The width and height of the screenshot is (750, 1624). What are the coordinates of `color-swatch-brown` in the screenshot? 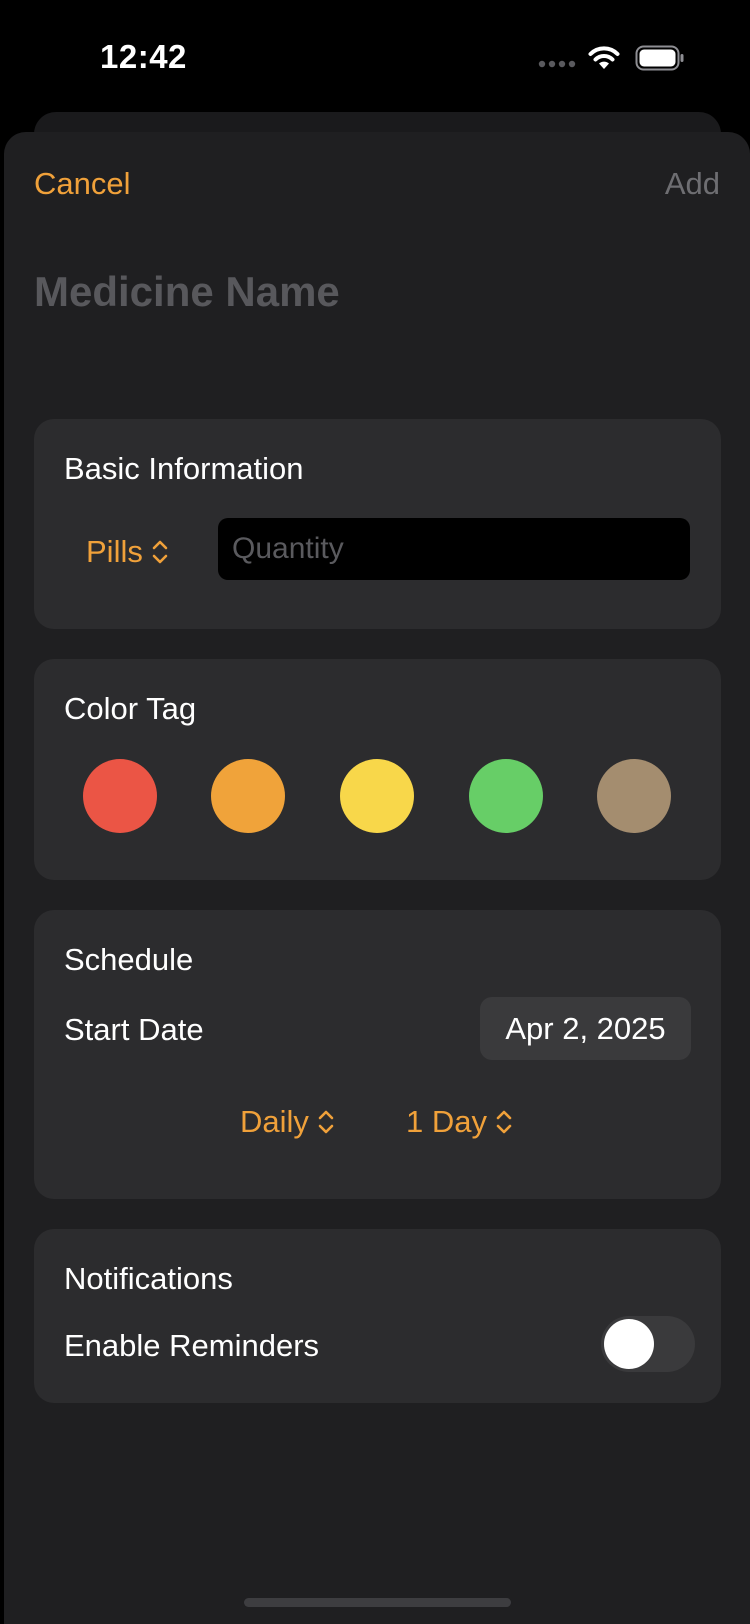 It's located at (634, 796).